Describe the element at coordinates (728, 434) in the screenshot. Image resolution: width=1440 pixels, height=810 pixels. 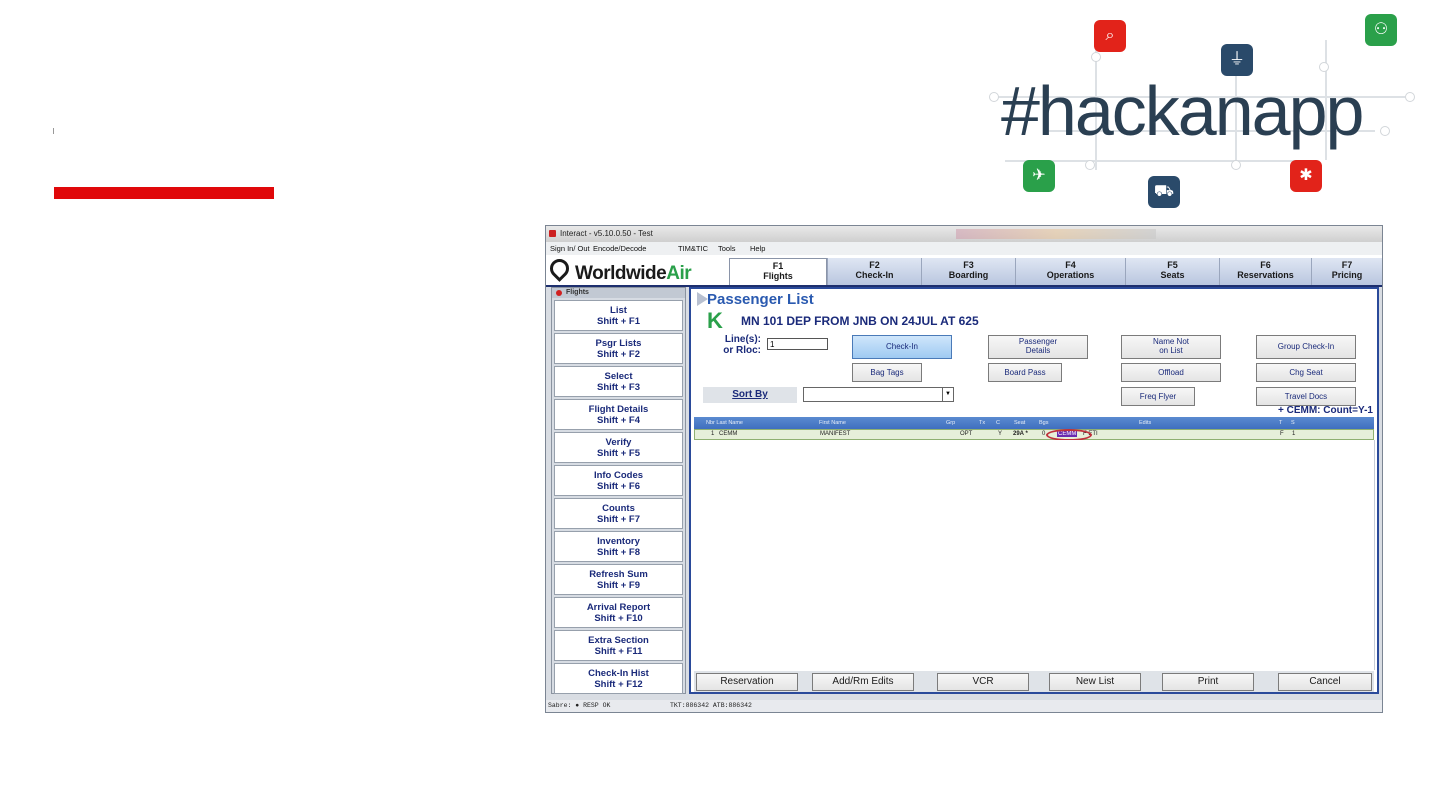
I see `last-name: CEMM` at that location.